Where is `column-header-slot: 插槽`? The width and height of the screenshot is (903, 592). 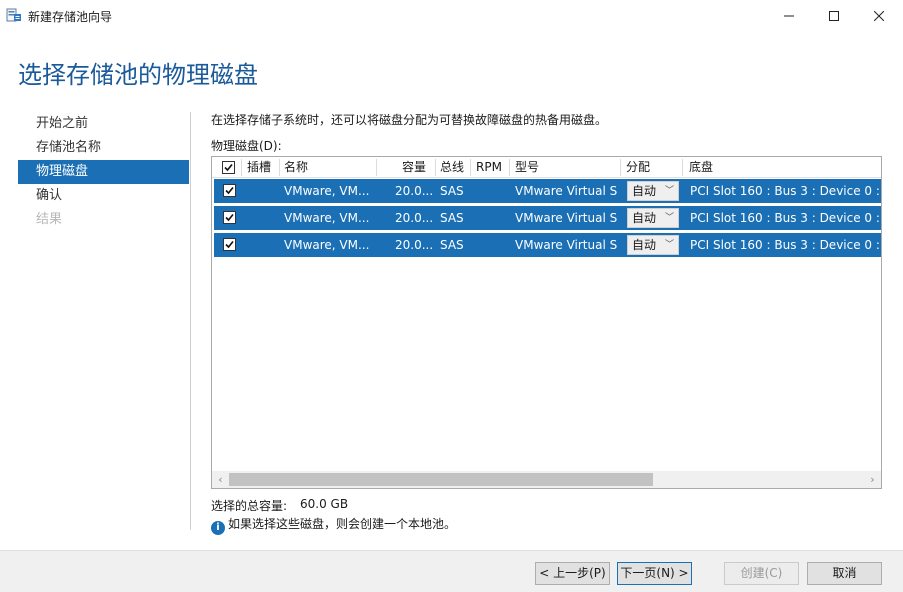
column-header-slot: 插槽 is located at coordinates (262, 167).